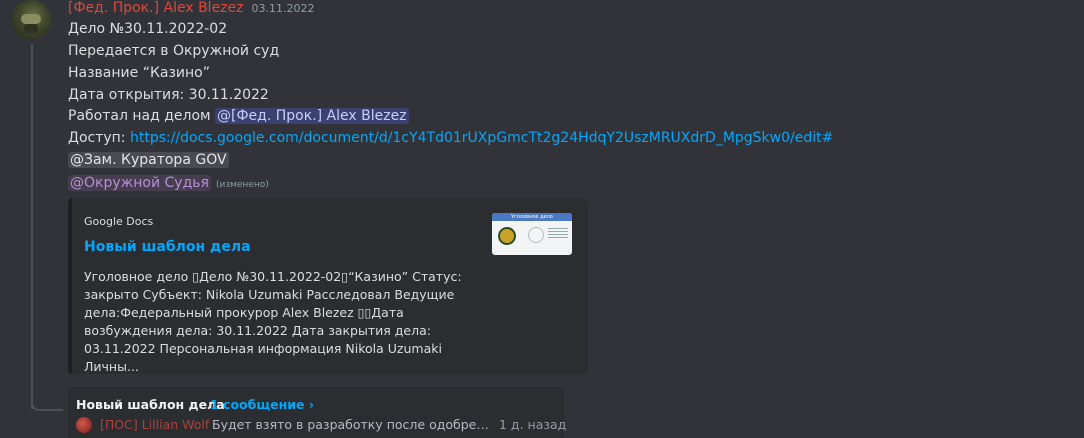 The image size is (1084, 438). Describe the element at coordinates (536, 235) in the screenshot. I see `stamp-icon` at that location.